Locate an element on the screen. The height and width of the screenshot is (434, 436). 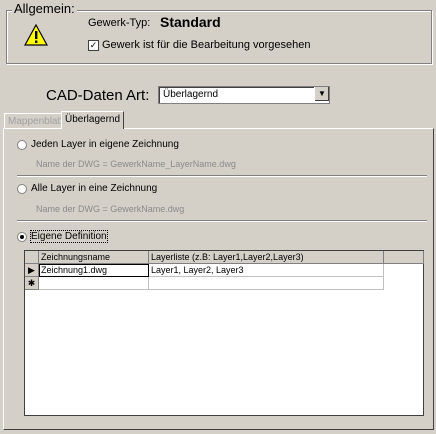
tab-mappenblatt: Mappenblatt is located at coordinates (36, 120).